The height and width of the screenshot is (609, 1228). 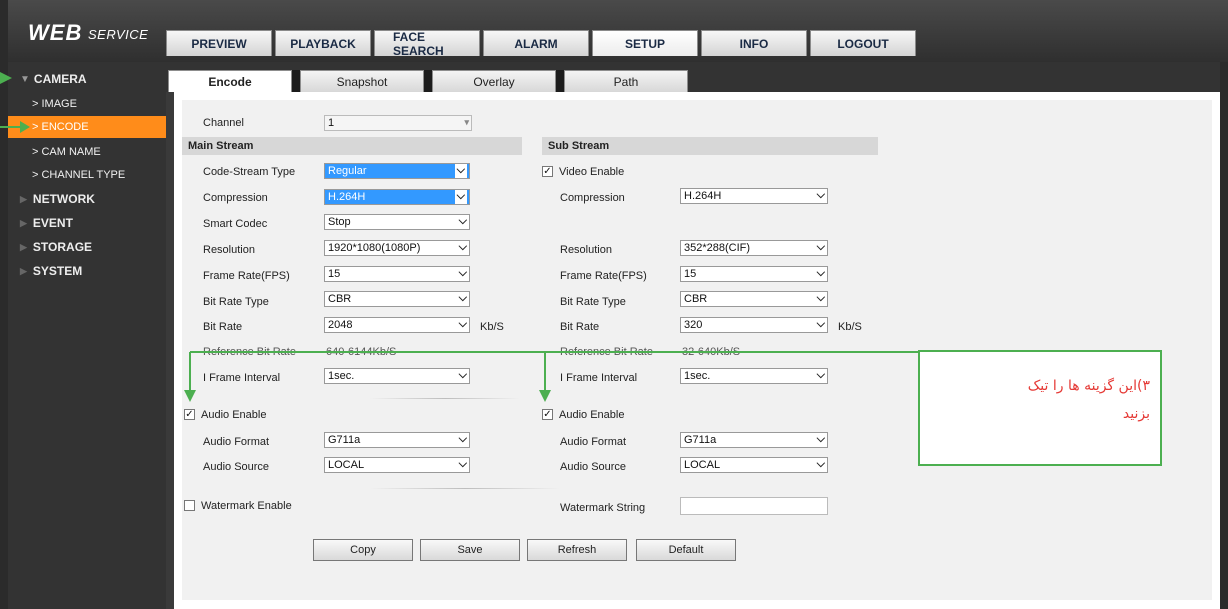 I want to click on annotation-text: ۳)این گزینه ها را تیک بزنید, so click(x=1050, y=400).